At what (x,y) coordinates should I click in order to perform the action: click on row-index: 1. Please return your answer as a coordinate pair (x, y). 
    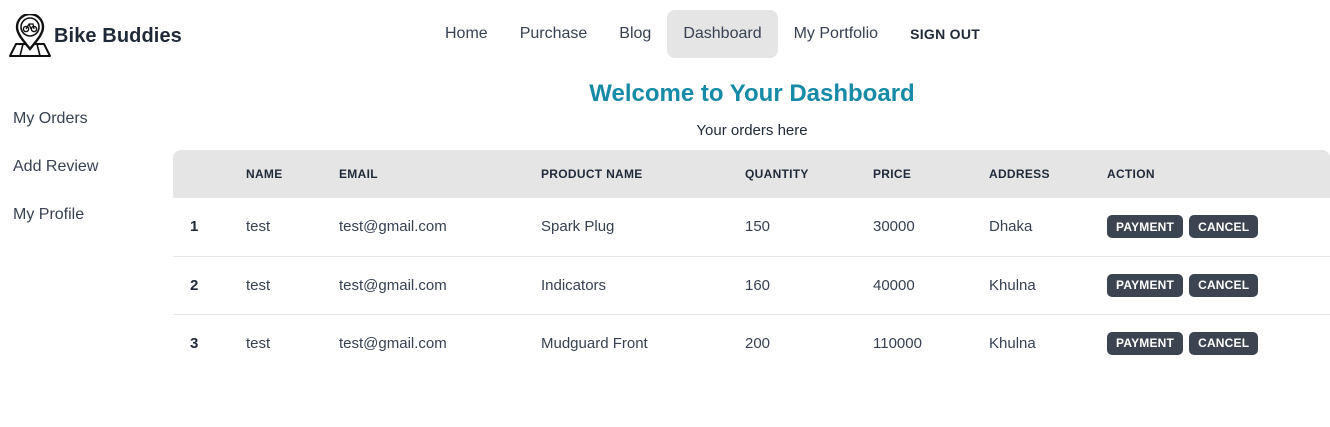
    Looking at the image, I should click on (209, 227).